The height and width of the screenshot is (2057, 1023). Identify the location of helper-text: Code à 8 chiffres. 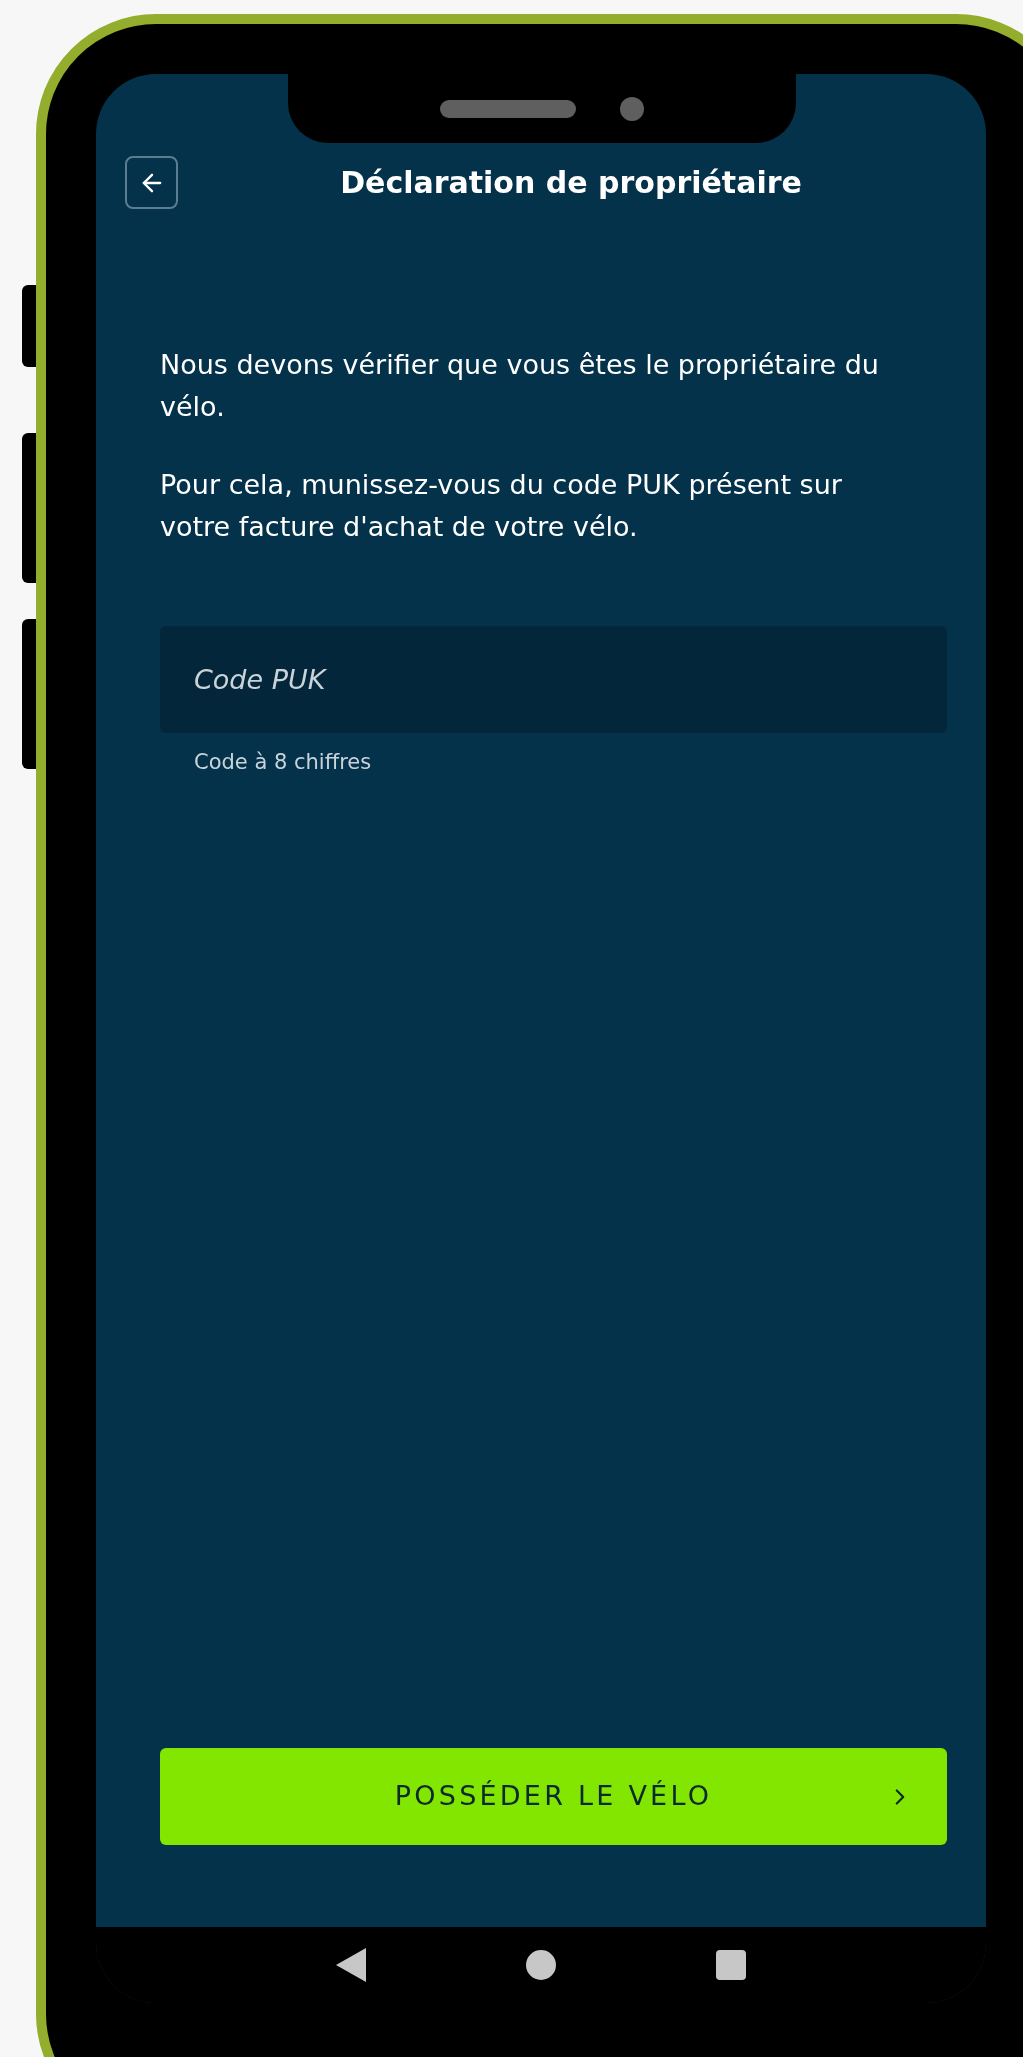
(283, 762).